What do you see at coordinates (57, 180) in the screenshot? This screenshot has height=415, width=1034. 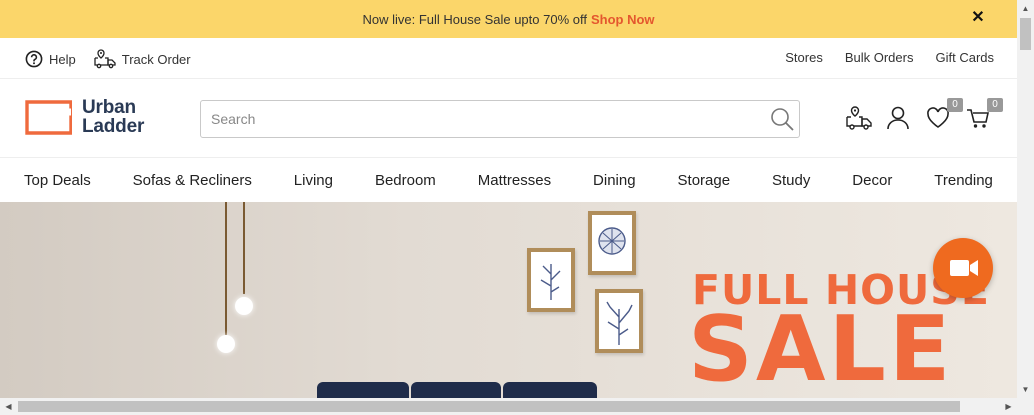 I see `nav-top-deals: Top Deals` at bounding box center [57, 180].